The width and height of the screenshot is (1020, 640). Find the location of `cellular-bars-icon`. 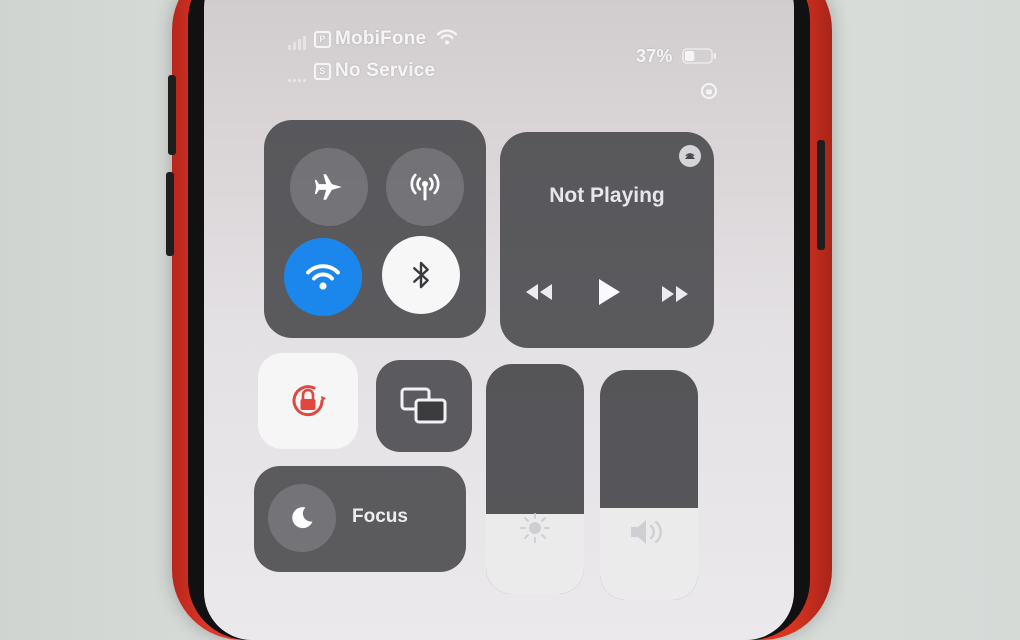

cellular-bars-icon is located at coordinates (298, 39).